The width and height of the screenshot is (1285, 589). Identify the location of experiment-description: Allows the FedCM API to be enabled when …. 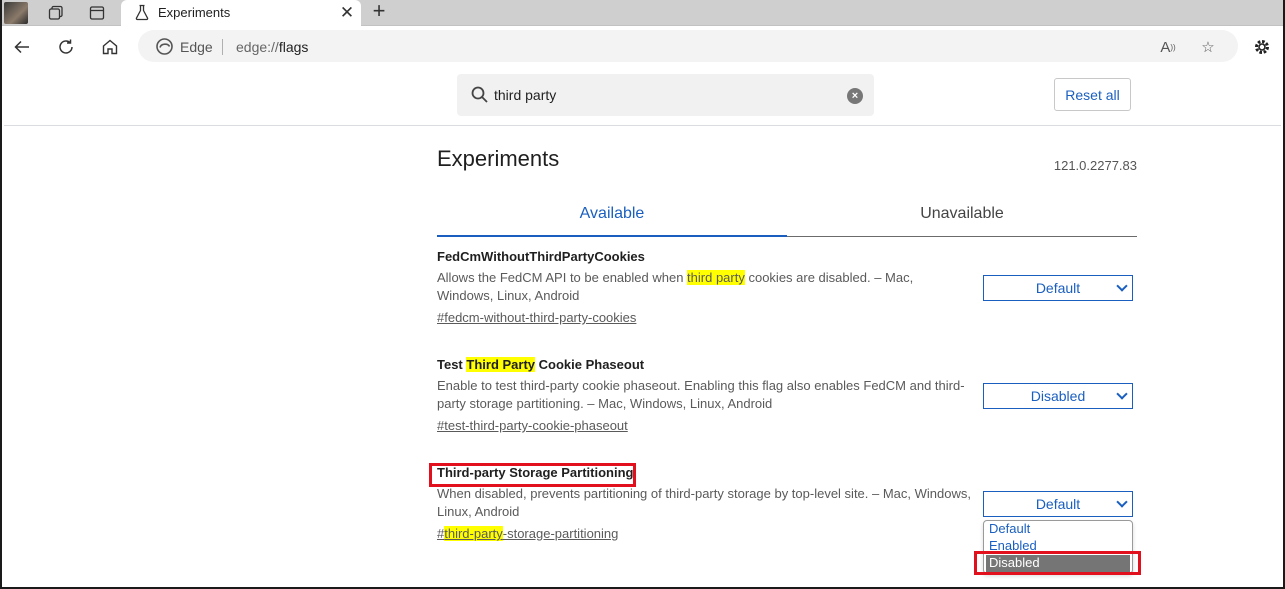
(675, 286).